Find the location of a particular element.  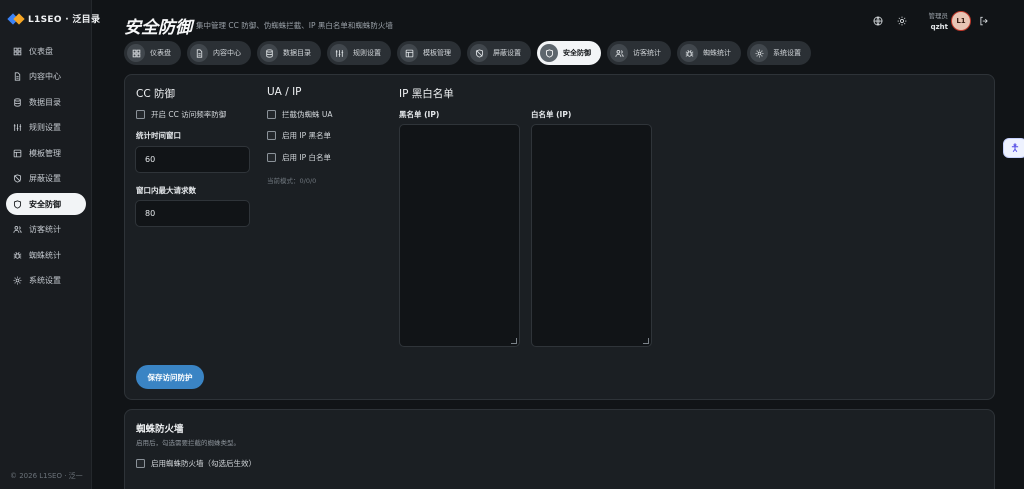

tab-gear: 系统设置 is located at coordinates (779, 53).